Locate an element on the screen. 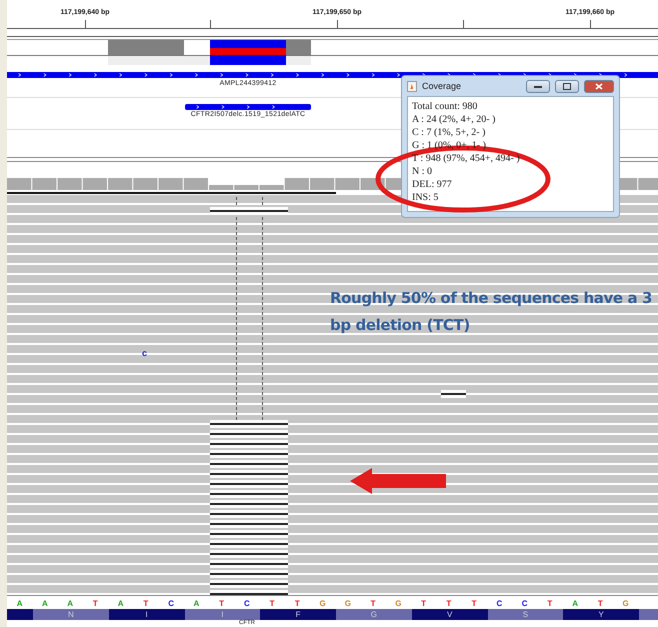  amino-acid: N is located at coordinates (71, 614).